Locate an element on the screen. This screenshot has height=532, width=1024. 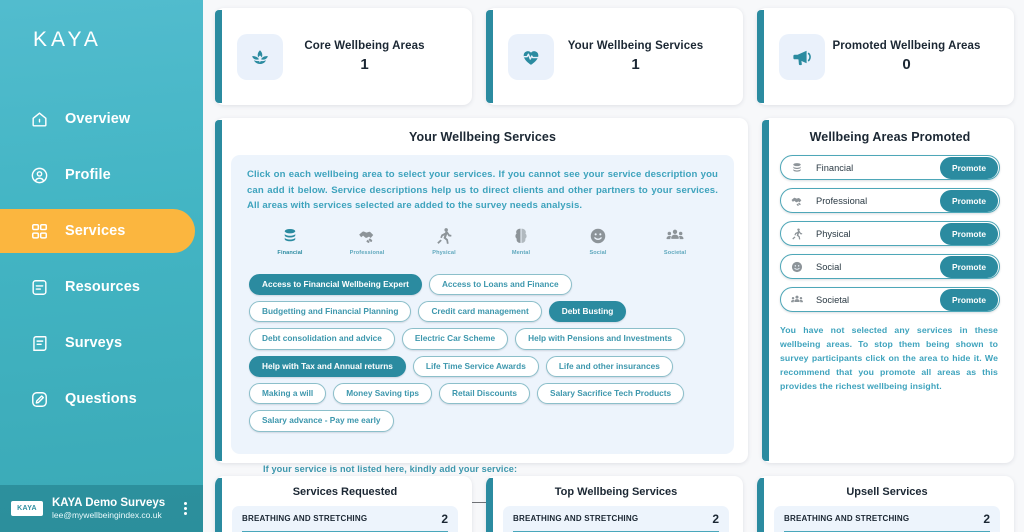
promoted-area-row: Professional Promote is located at coordinates (890, 200).